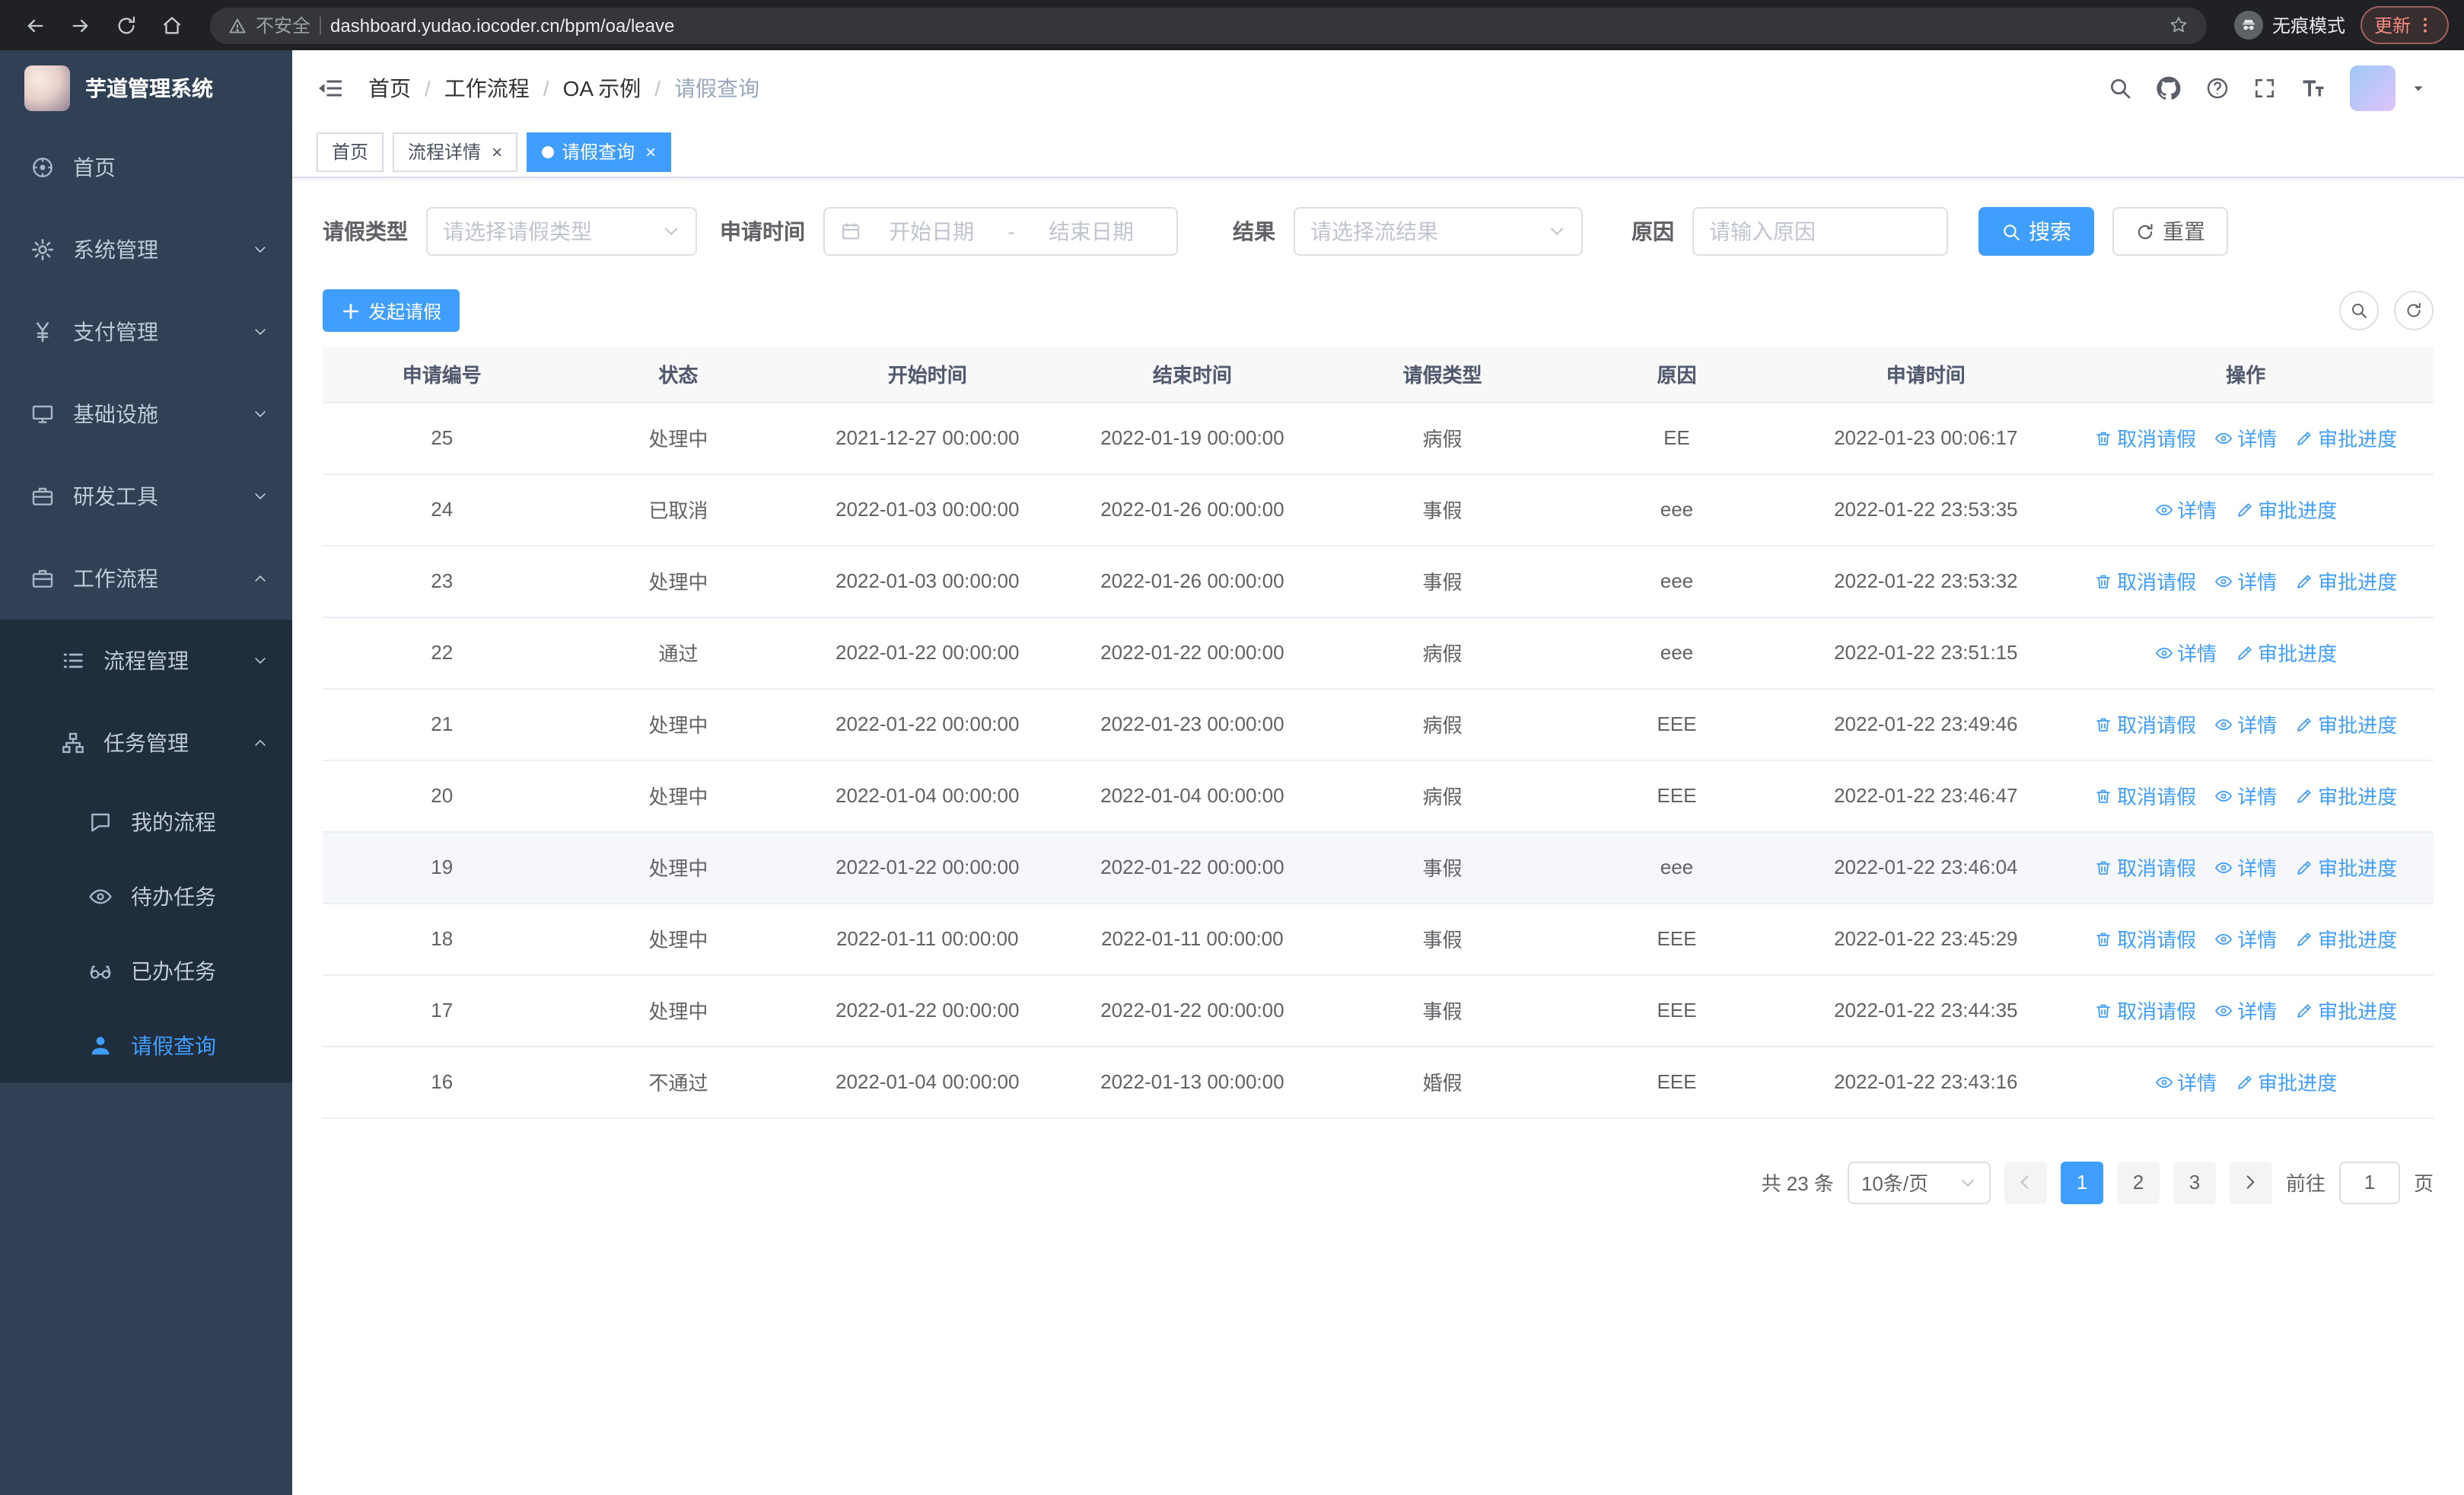 The height and width of the screenshot is (1495, 2464). I want to click on home-button, so click(172, 25).